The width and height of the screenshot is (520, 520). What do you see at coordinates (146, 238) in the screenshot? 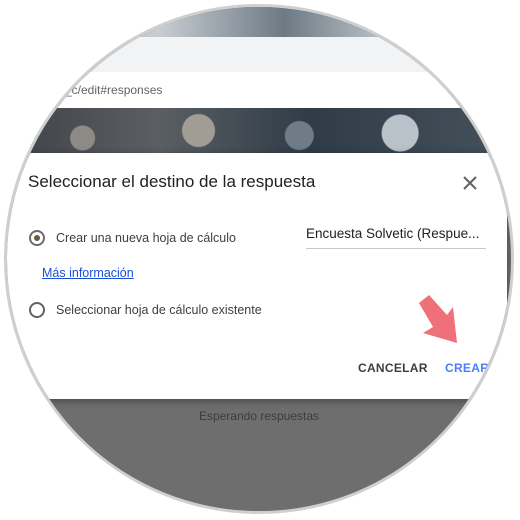
I see `new-spreadsheet-label: Crear una nueva hoja de cálculo` at bounding box center [146, 238].